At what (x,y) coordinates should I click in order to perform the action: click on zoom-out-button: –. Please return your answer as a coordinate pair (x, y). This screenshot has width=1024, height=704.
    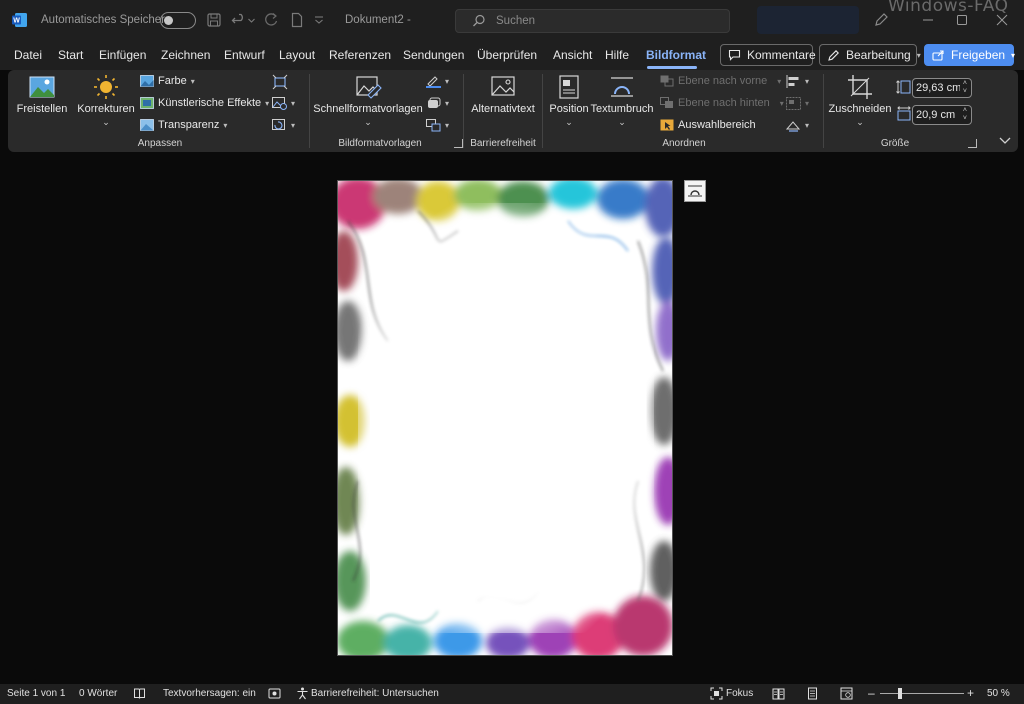
    Looking at the image, I should click on (871, 693).